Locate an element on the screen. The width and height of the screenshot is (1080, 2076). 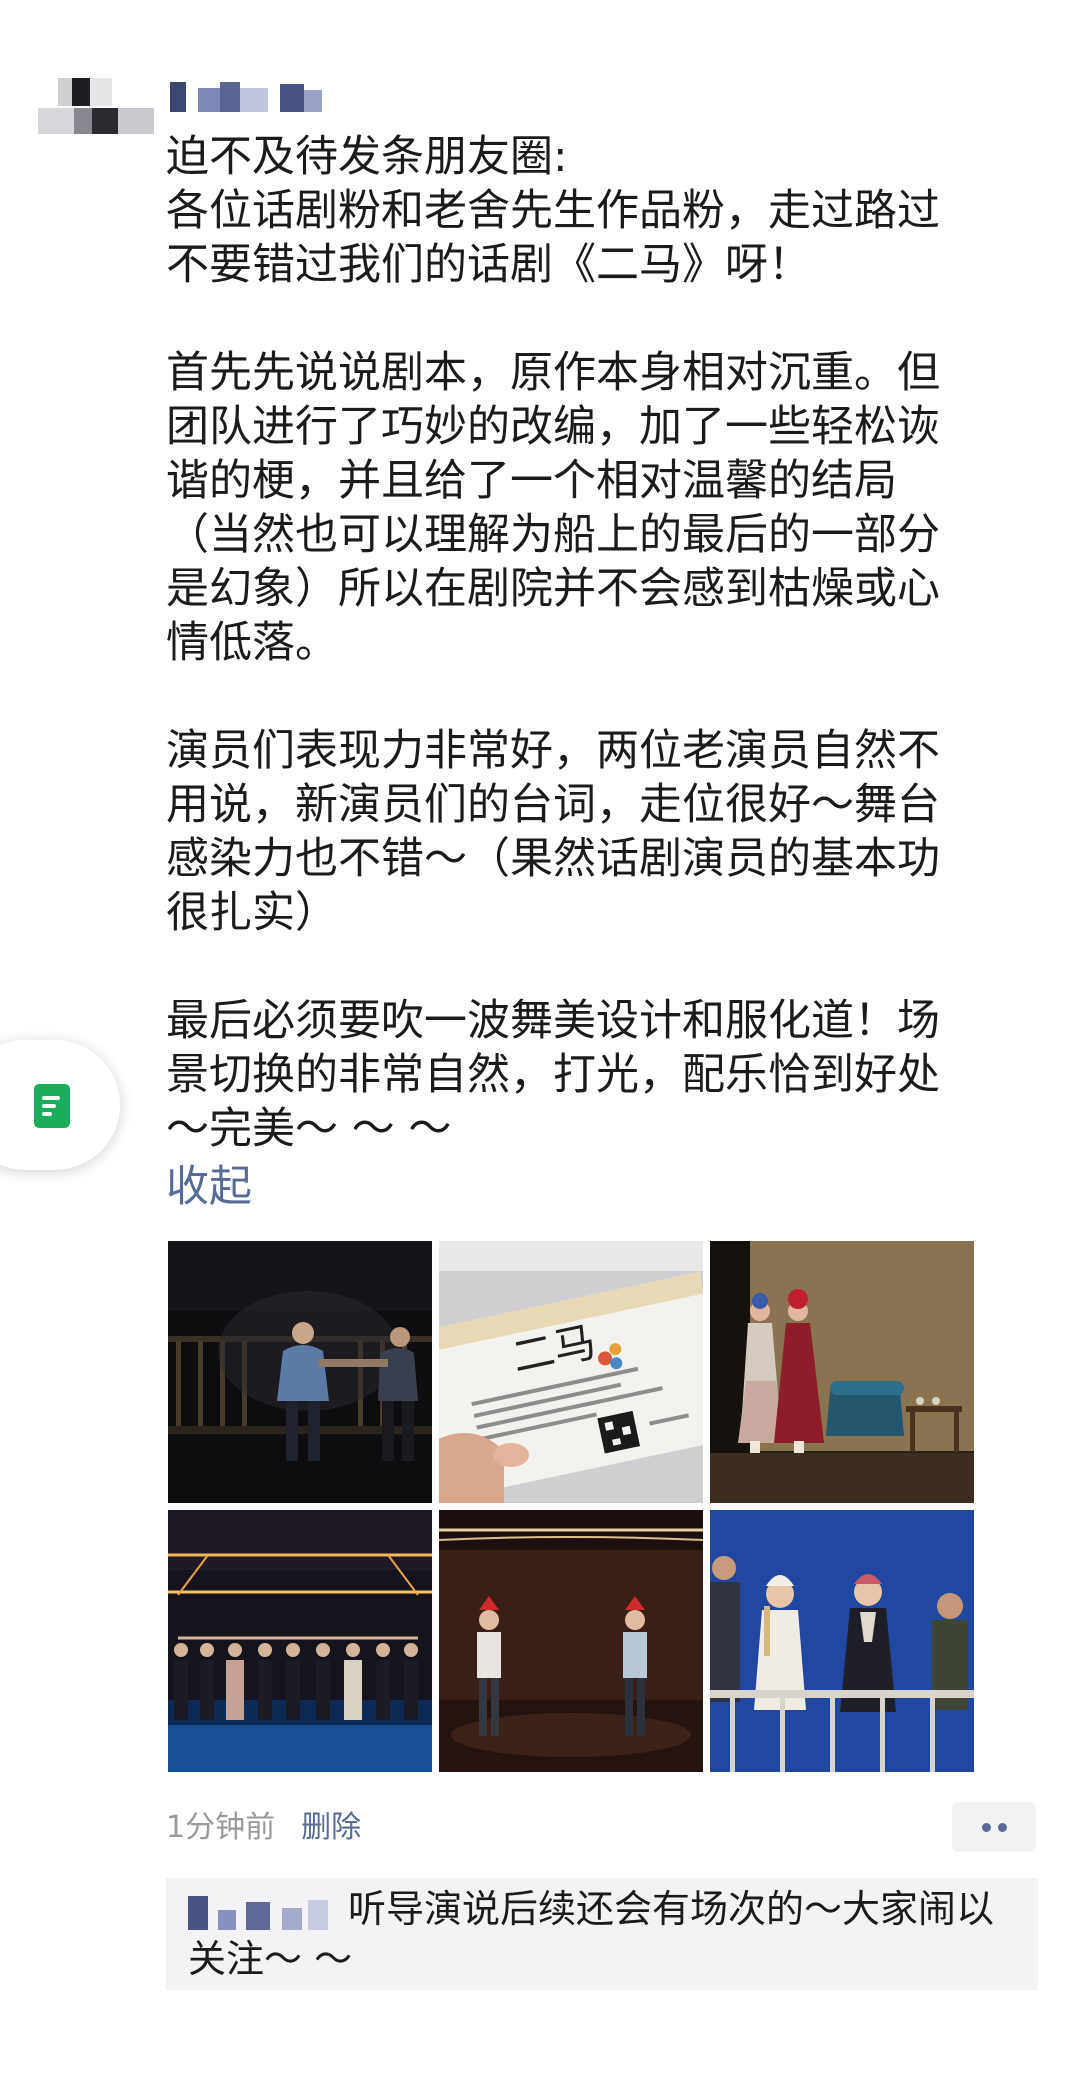
document-icon is located at coordinates (52, 1106).